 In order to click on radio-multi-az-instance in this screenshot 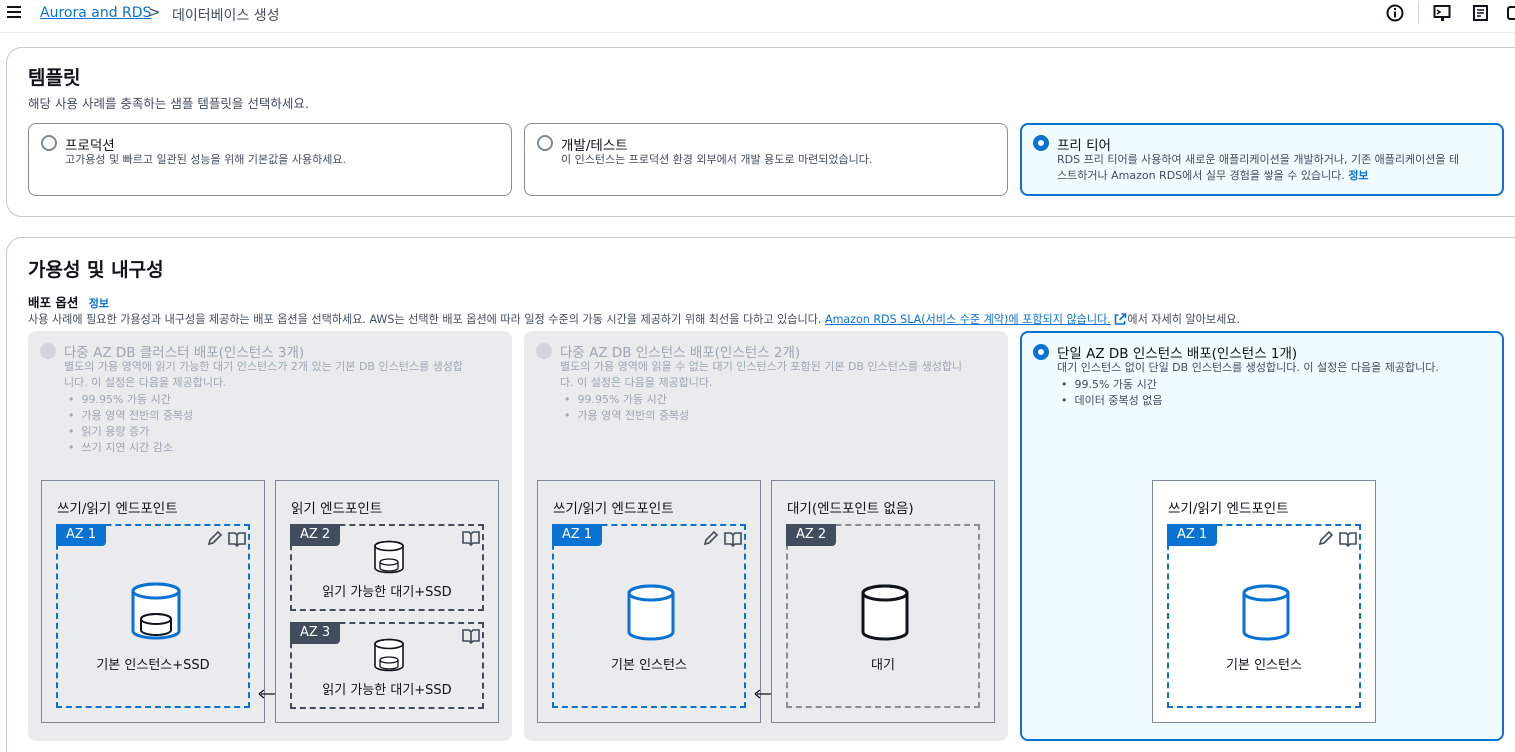, I will do `click(544, 351)`.